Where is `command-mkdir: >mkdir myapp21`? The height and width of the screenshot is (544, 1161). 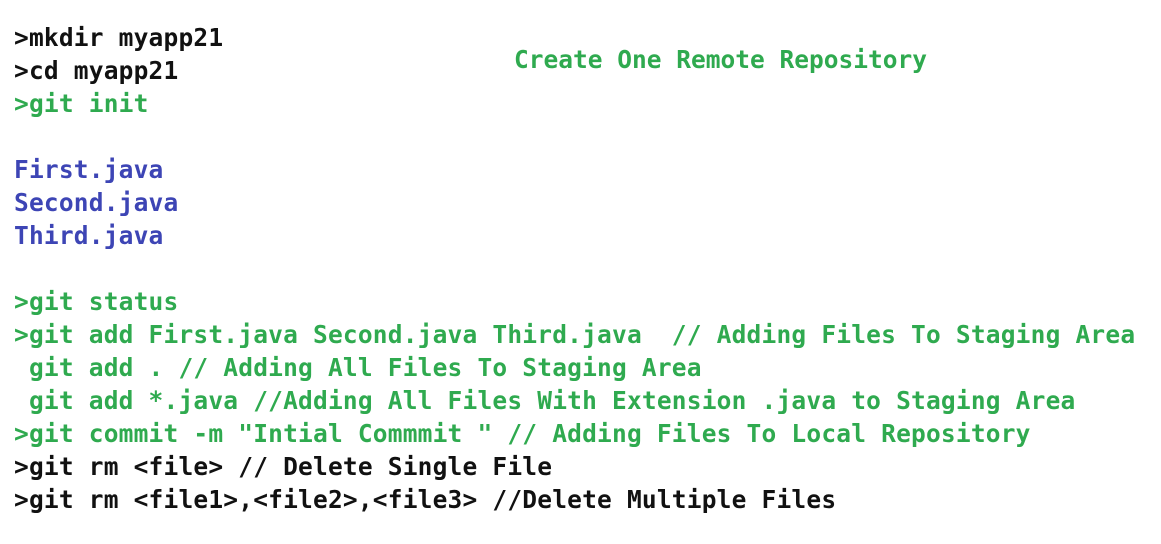
command-mkdir: >mkdir myapp21 is located at coordinates (119, 37).